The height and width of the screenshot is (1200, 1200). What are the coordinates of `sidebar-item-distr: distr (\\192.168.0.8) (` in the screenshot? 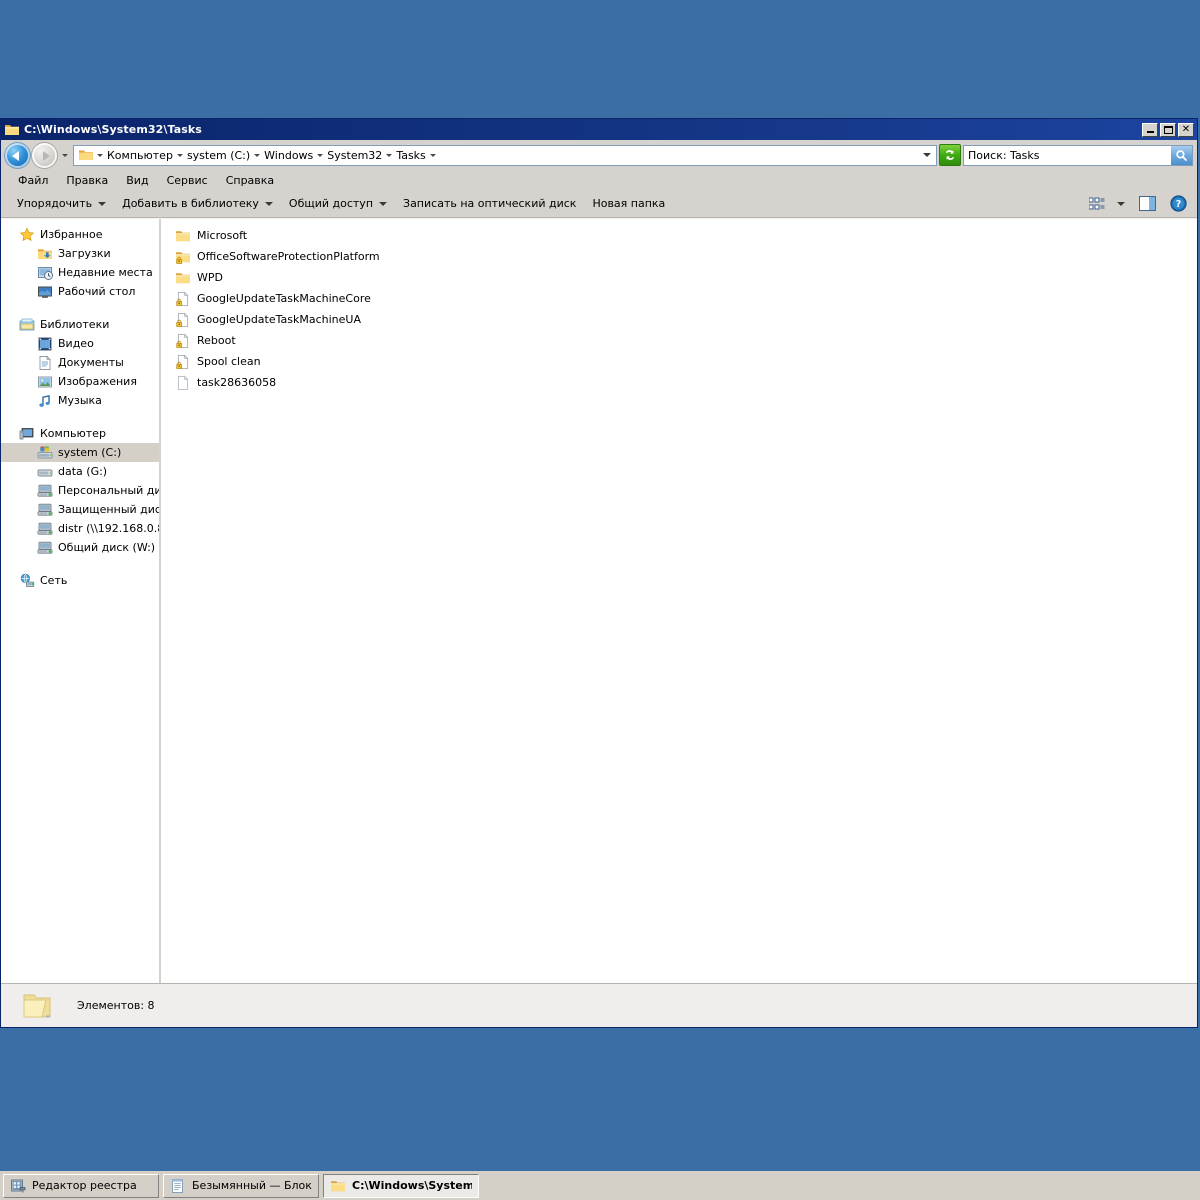 It's located at (80, 528).